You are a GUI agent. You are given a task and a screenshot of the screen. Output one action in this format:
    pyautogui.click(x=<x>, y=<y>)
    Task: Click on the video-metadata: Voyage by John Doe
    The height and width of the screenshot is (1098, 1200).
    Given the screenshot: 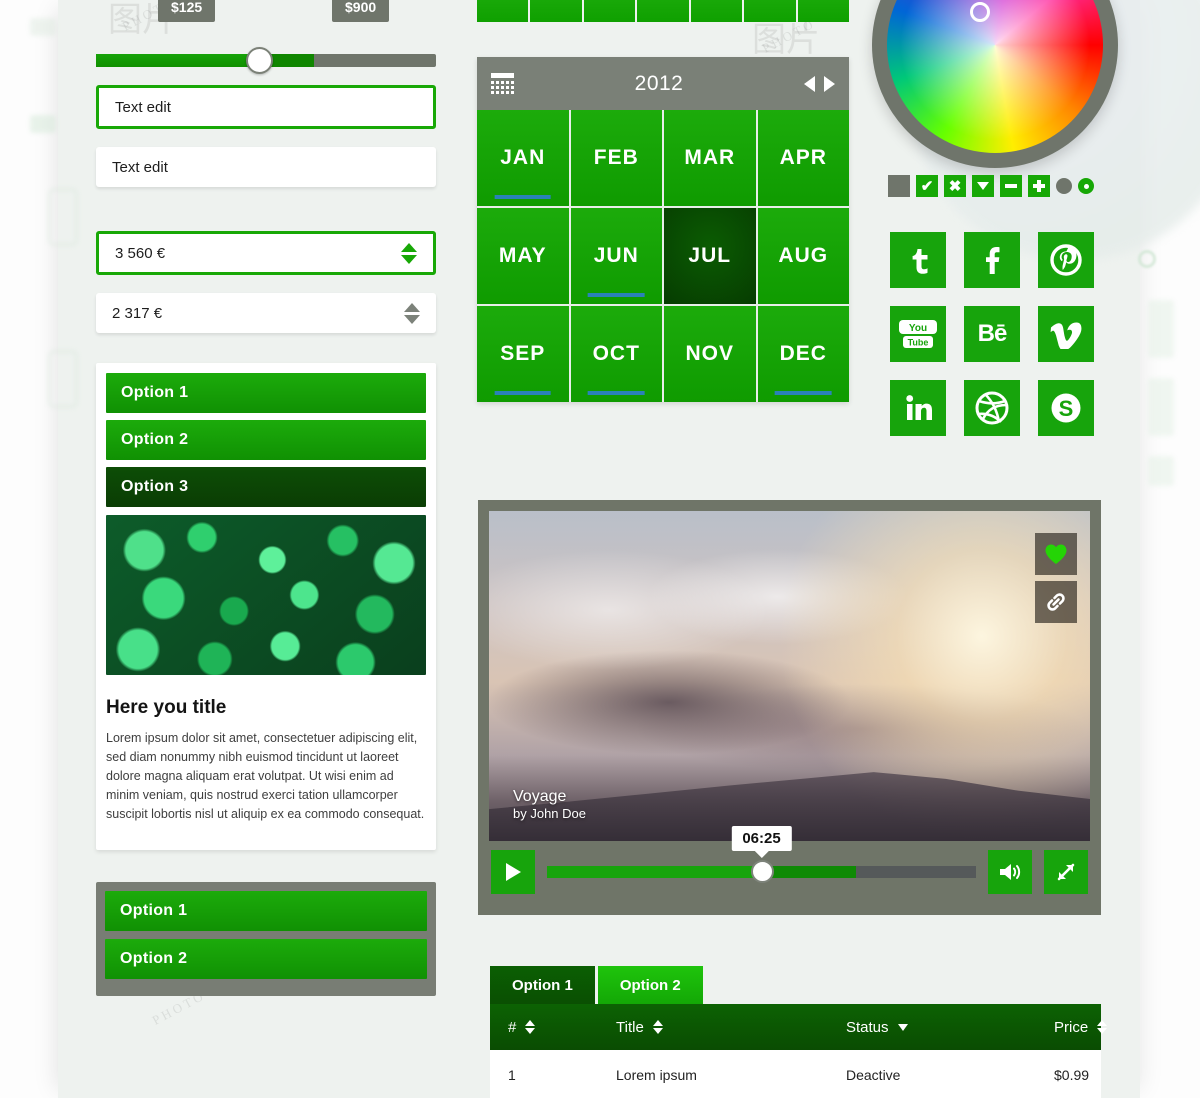 What is the action you would take?
    pyautogui.click(x=549, y=804)
    